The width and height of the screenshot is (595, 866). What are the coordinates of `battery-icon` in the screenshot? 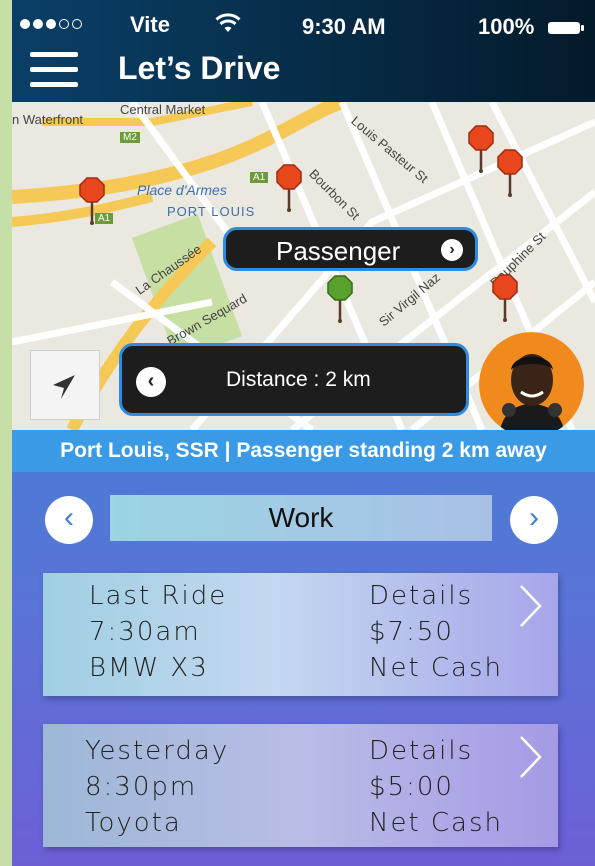 It's located at (566, 28).